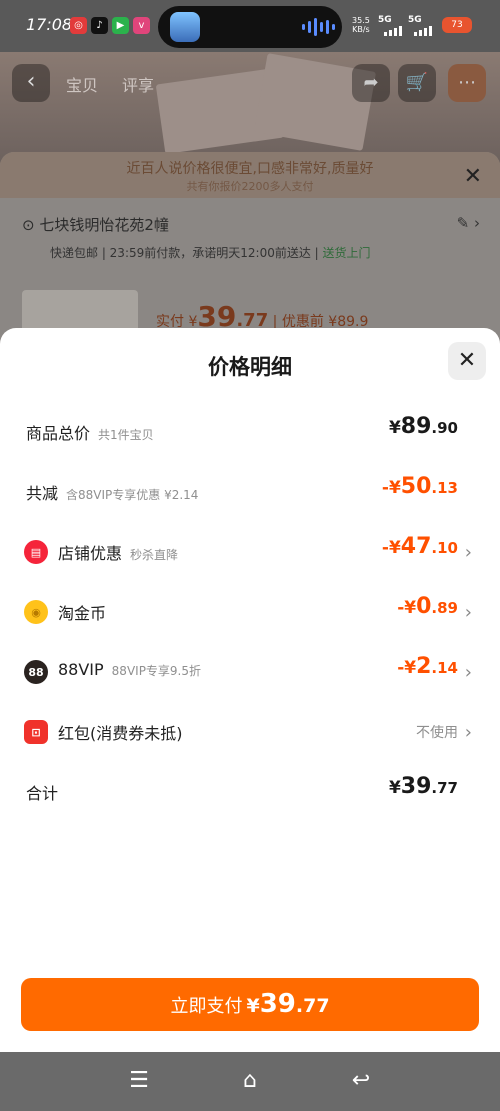 The width and height of the screenshot is (500, 1111). Describe the element at coordinates (415, 20) in the screenshot. I see `sim2-label: 5G` at that location.